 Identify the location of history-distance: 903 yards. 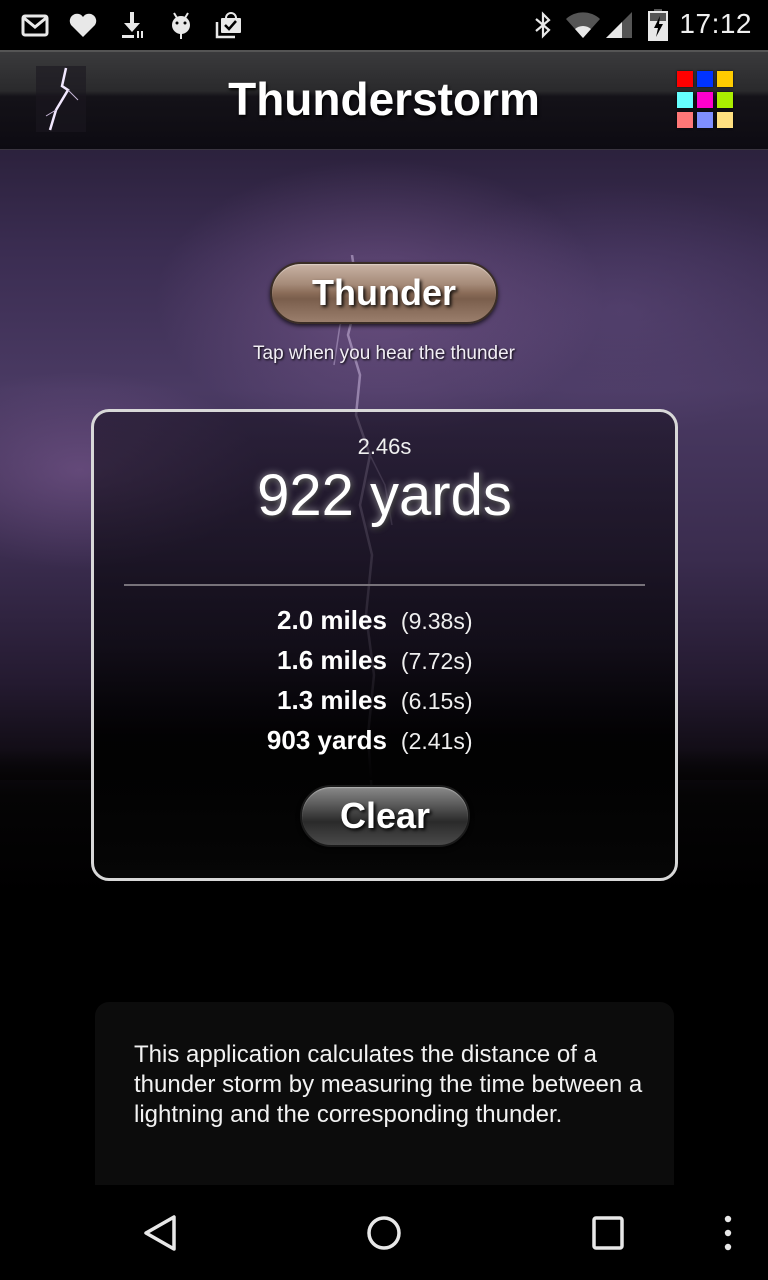
(326, 740).